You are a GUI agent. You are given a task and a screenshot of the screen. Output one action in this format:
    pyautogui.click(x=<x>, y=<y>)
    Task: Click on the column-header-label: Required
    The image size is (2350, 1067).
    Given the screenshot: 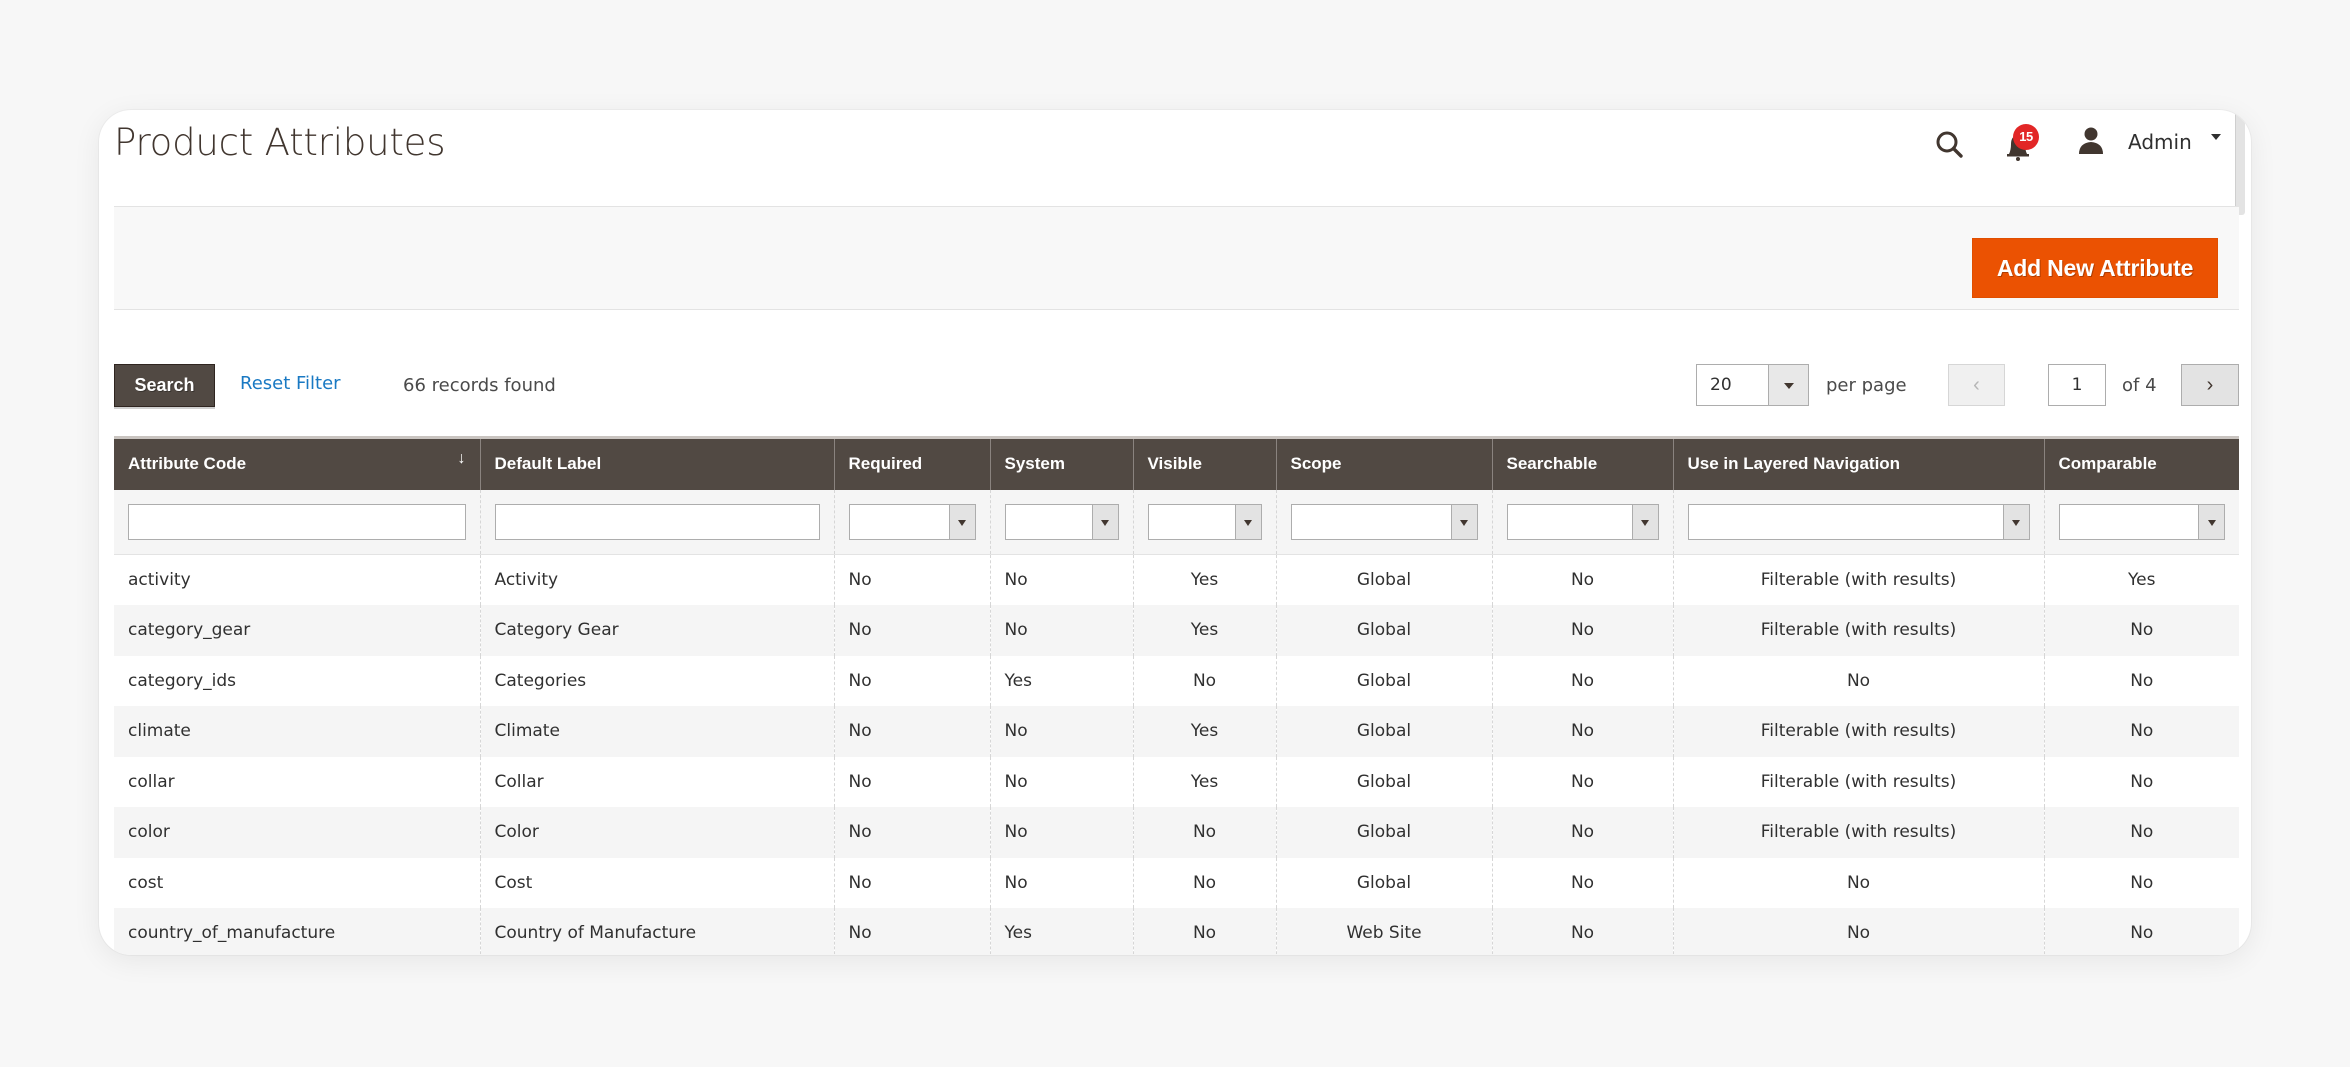 What is the action you would take?
    pyautogui.click(x=885, y=464)
    